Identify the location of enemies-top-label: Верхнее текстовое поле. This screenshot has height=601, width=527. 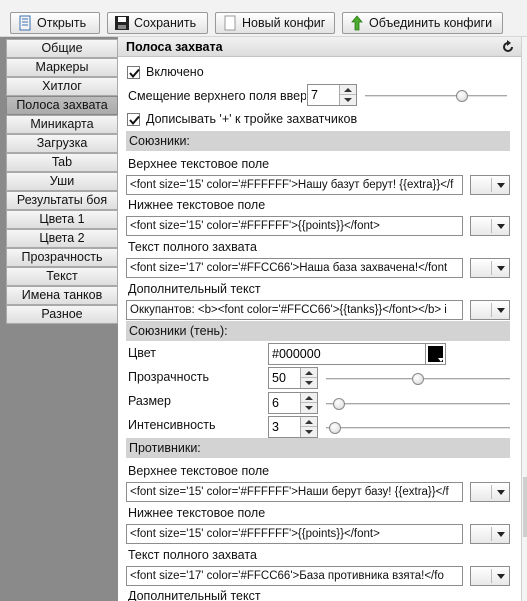
(199, 471).